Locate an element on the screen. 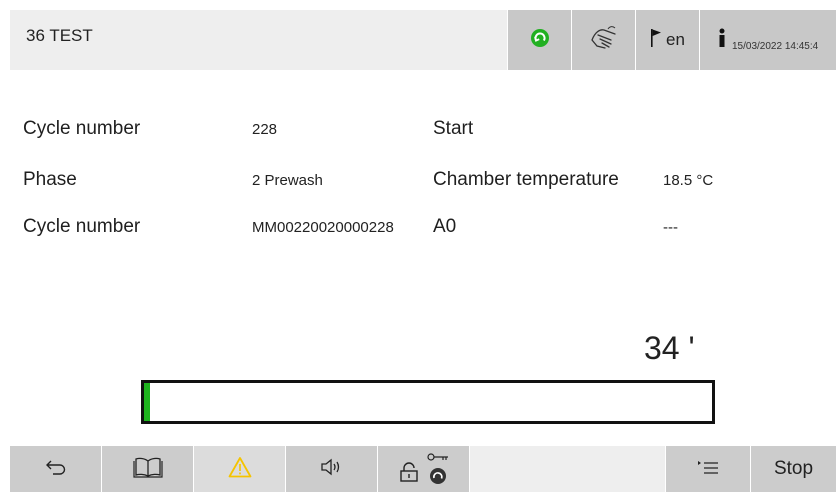  warning-icon is located at coordinates (240, 469).